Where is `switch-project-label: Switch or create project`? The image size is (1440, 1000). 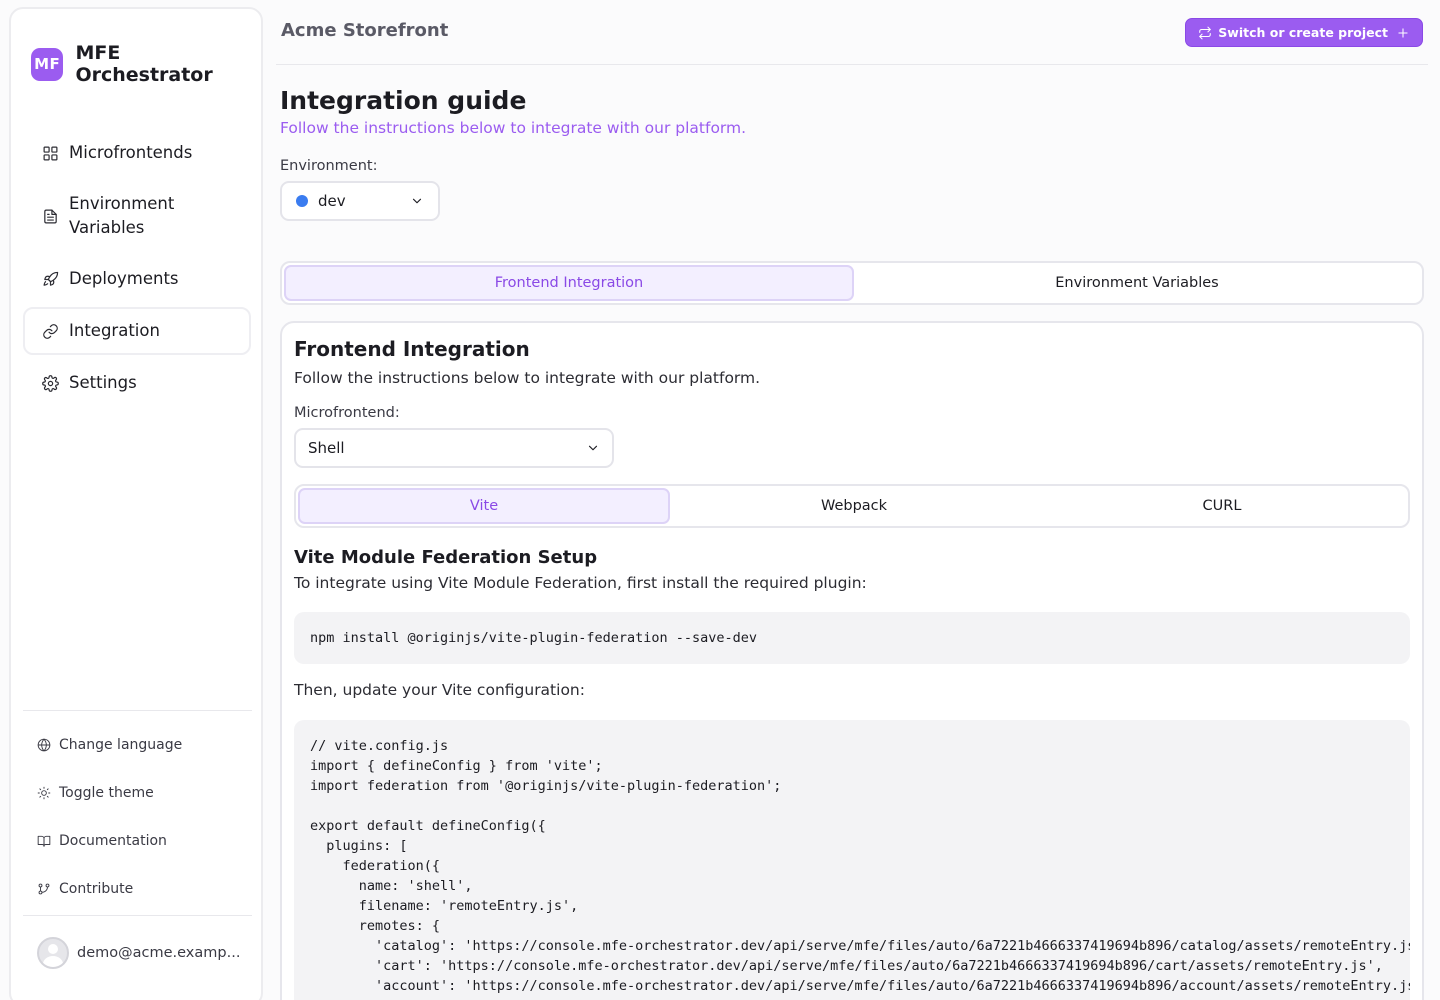
switch-project-label: Switch or create project is located at coordinates (1303, 32).